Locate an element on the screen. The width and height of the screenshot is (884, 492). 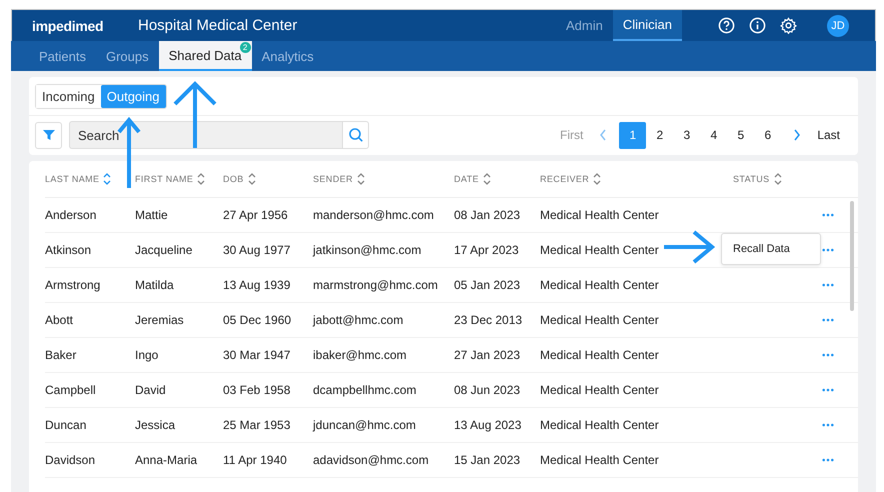
role-tab: Clinician is located at coordinates (647, 25).